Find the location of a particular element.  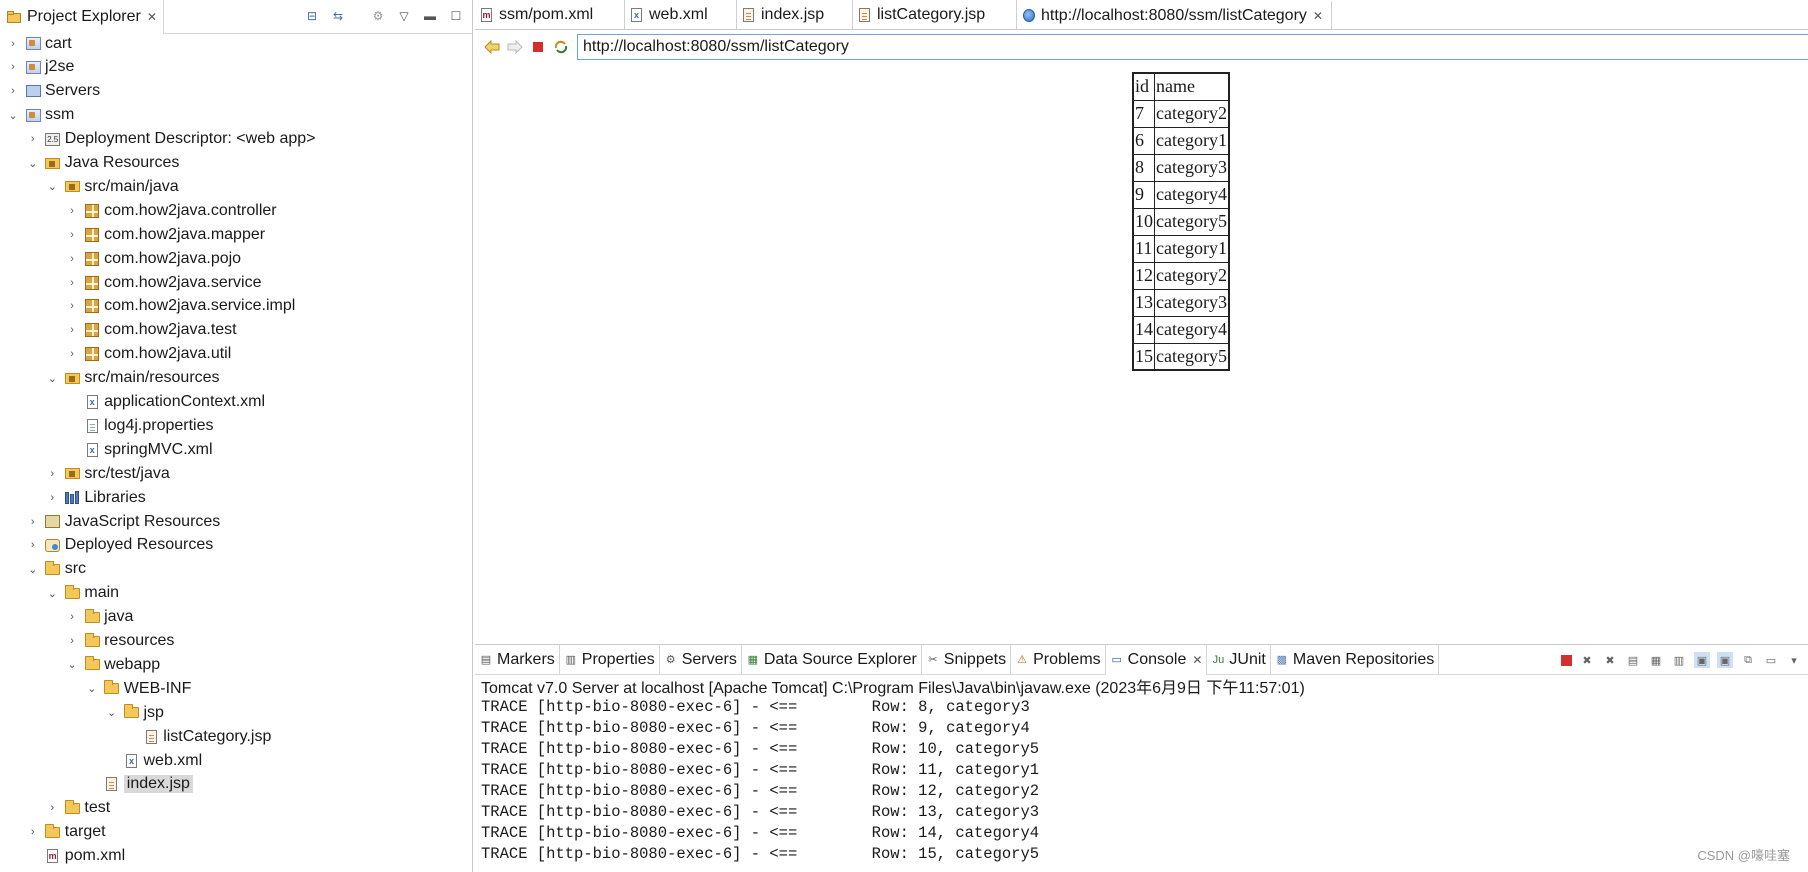

filter-icon: ⚙ is located at coordinates (378, 16).